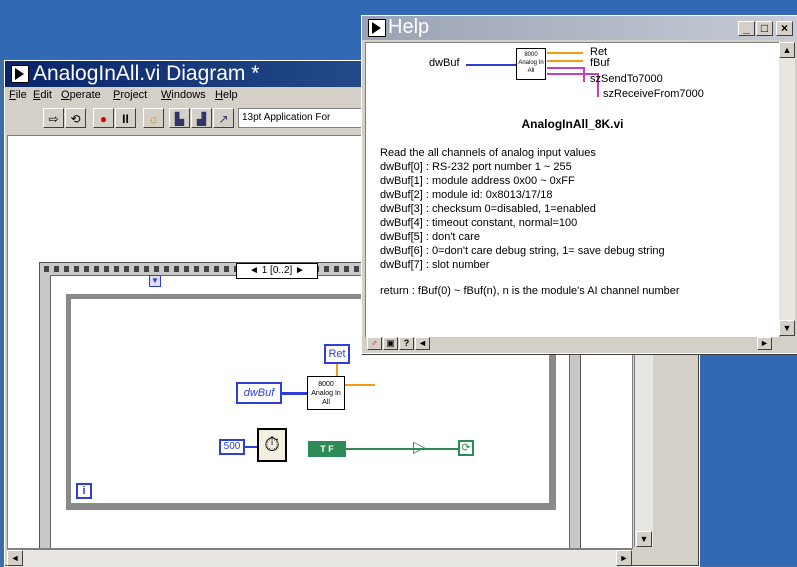 This screenshot has height=567, width=797. What do you see at coordinates (444, 63) in the screenshot?
I see `connector-input-label: dwBuf` at bounding box center [444, 63].